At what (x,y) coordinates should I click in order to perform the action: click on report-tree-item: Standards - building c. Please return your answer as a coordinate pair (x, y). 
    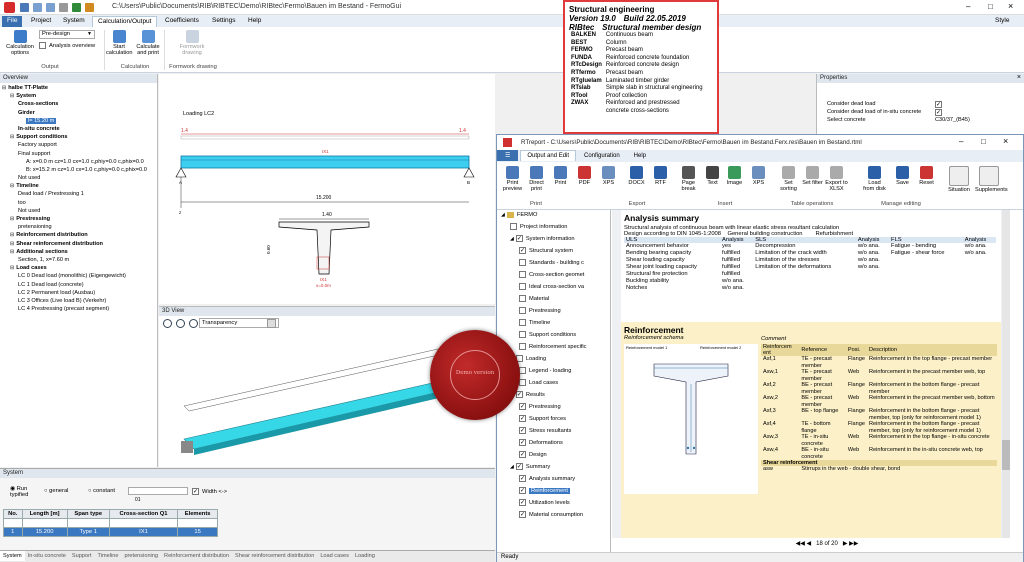
    Looking at the image, I should click on (553, 264).